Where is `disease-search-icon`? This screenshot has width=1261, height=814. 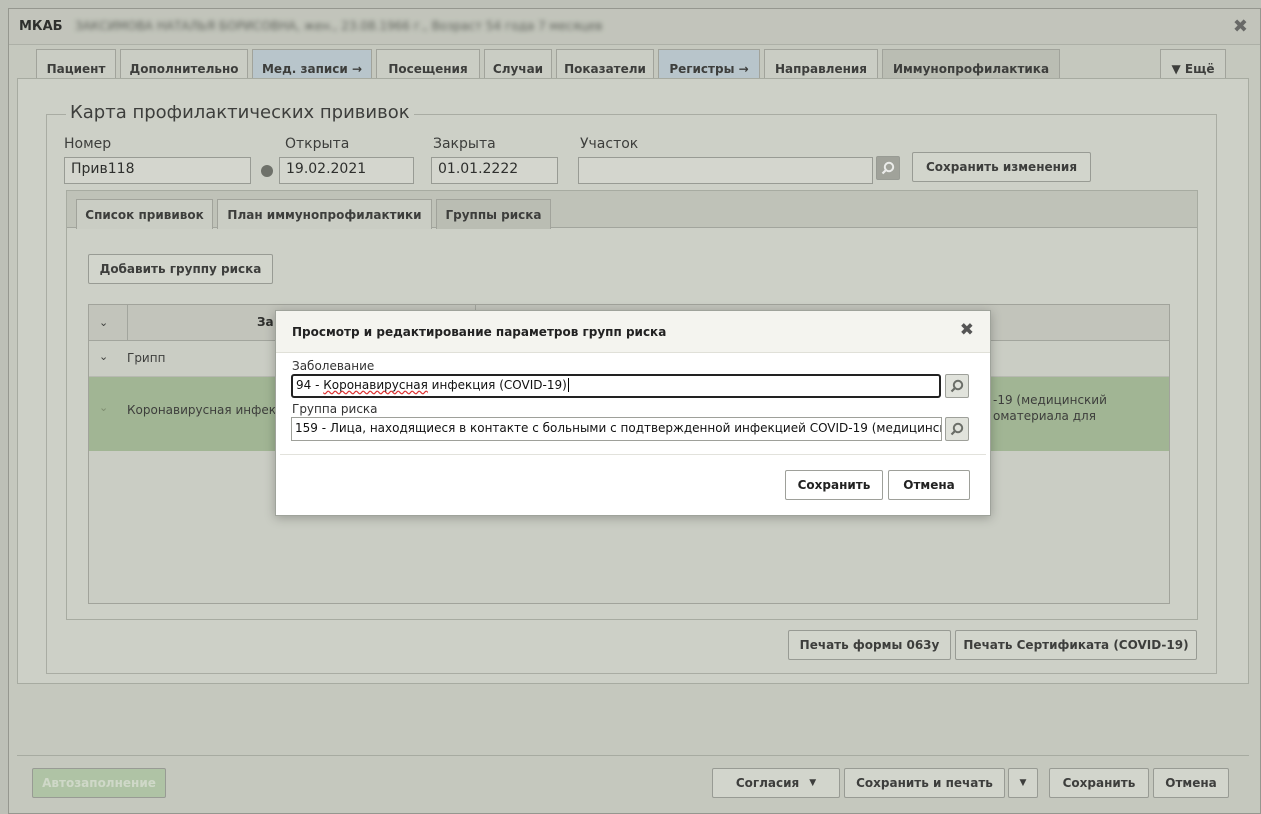 disease-search-icon is located at coordinates (957, 386).